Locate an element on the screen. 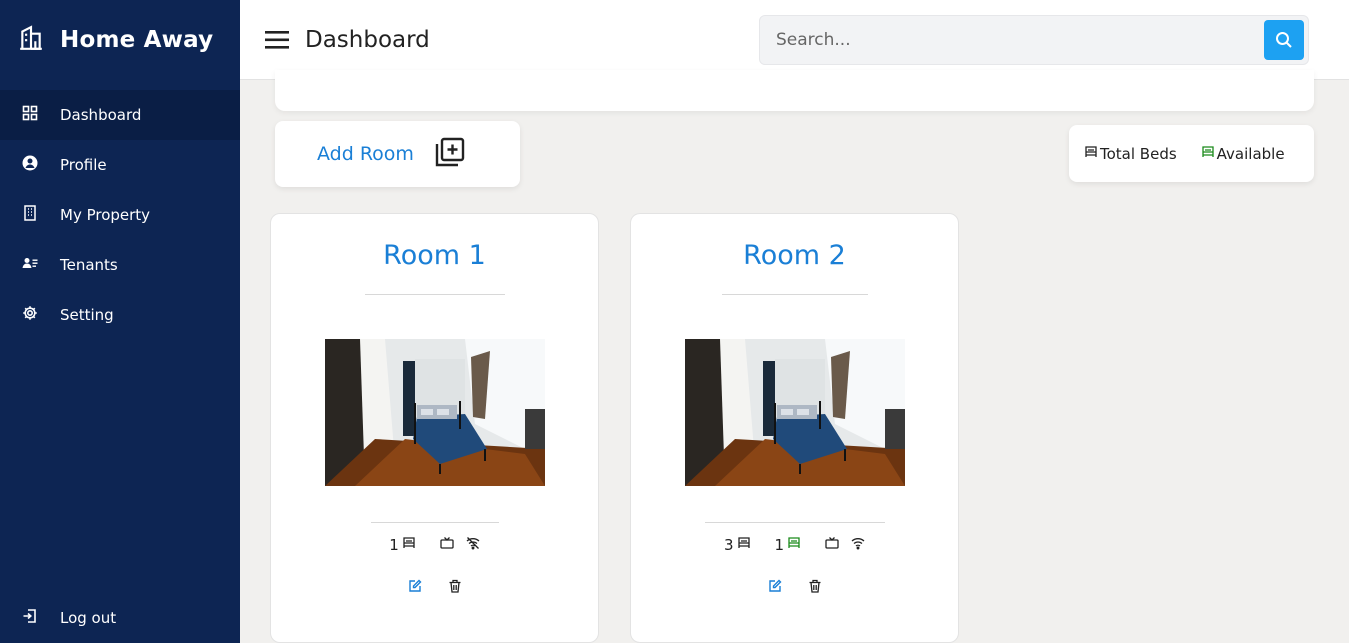 The height and width of the screenshot is (643, 1349). add-room-button: Add Room is located at coordinates (397, 154).